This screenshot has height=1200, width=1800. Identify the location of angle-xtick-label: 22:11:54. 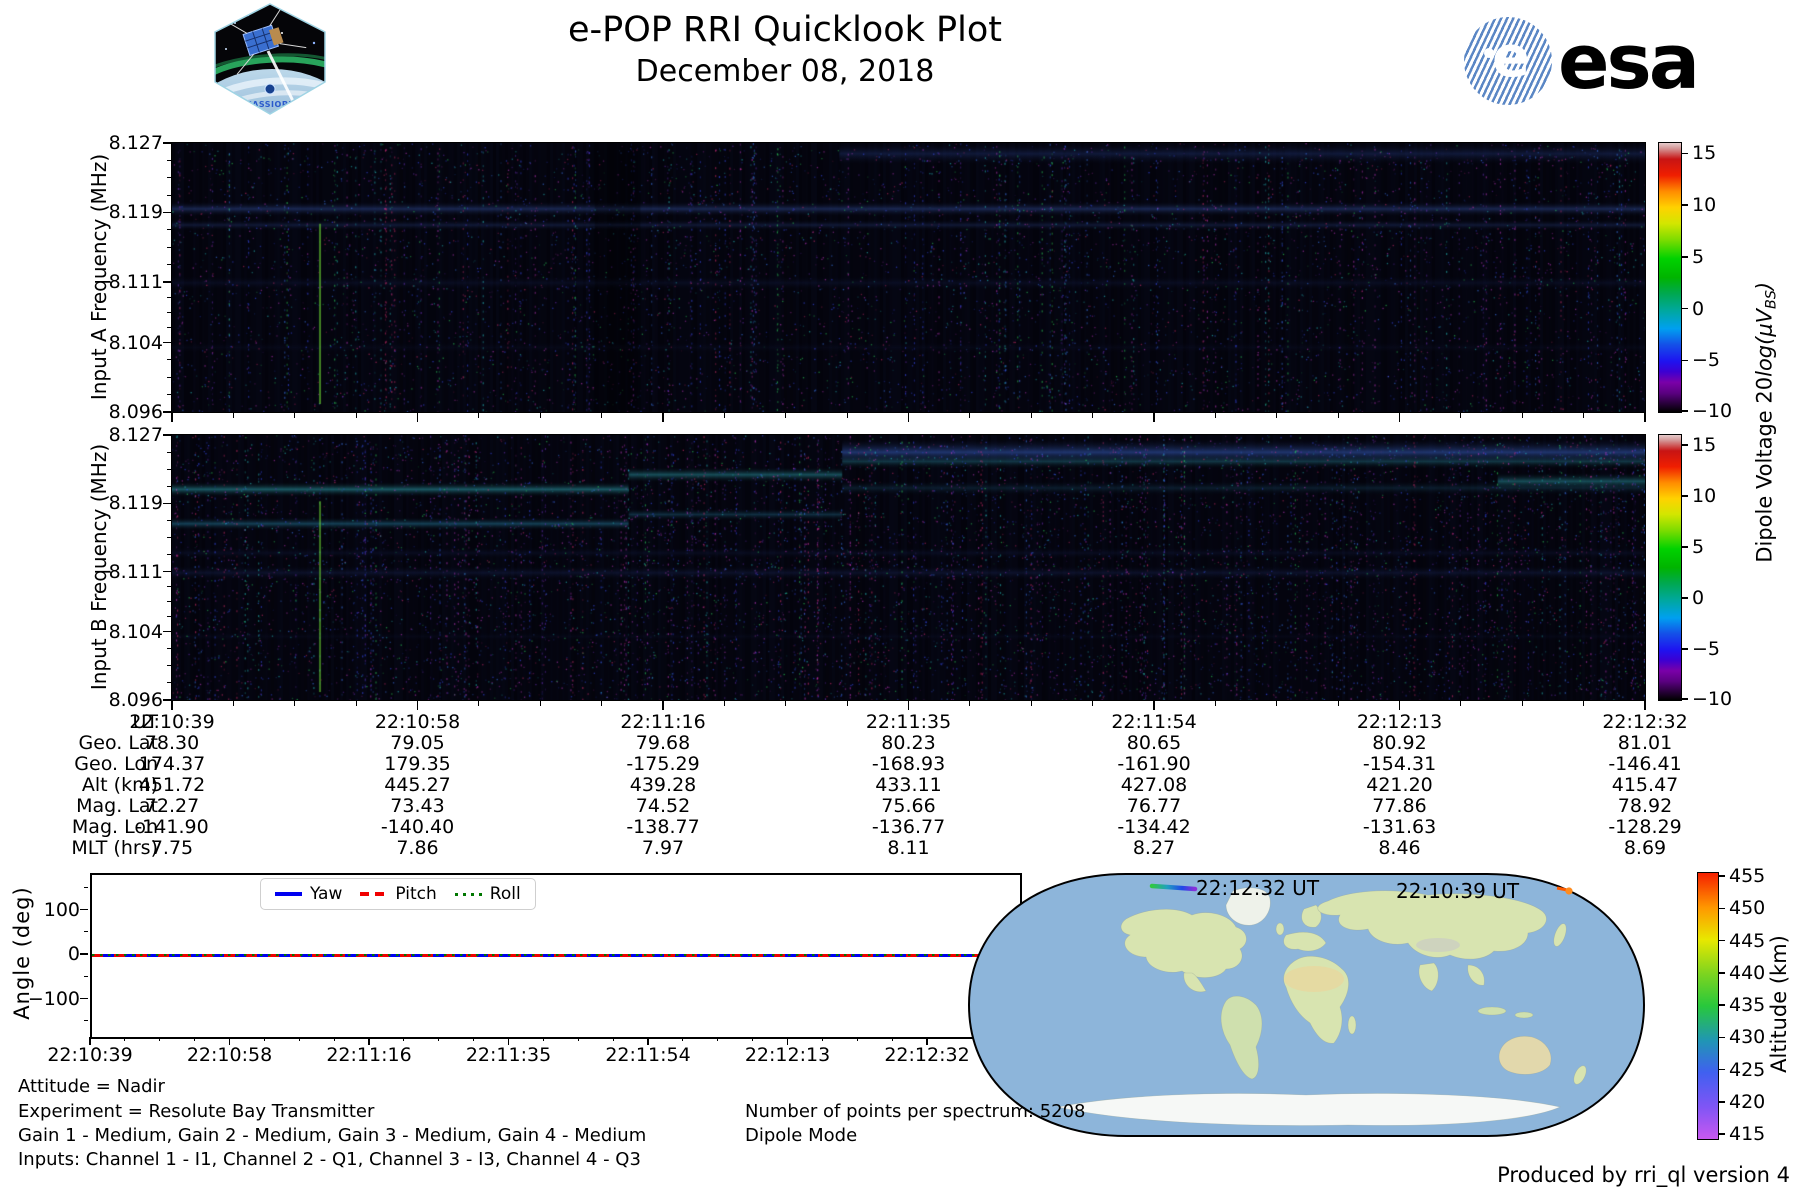
(648, 1055).